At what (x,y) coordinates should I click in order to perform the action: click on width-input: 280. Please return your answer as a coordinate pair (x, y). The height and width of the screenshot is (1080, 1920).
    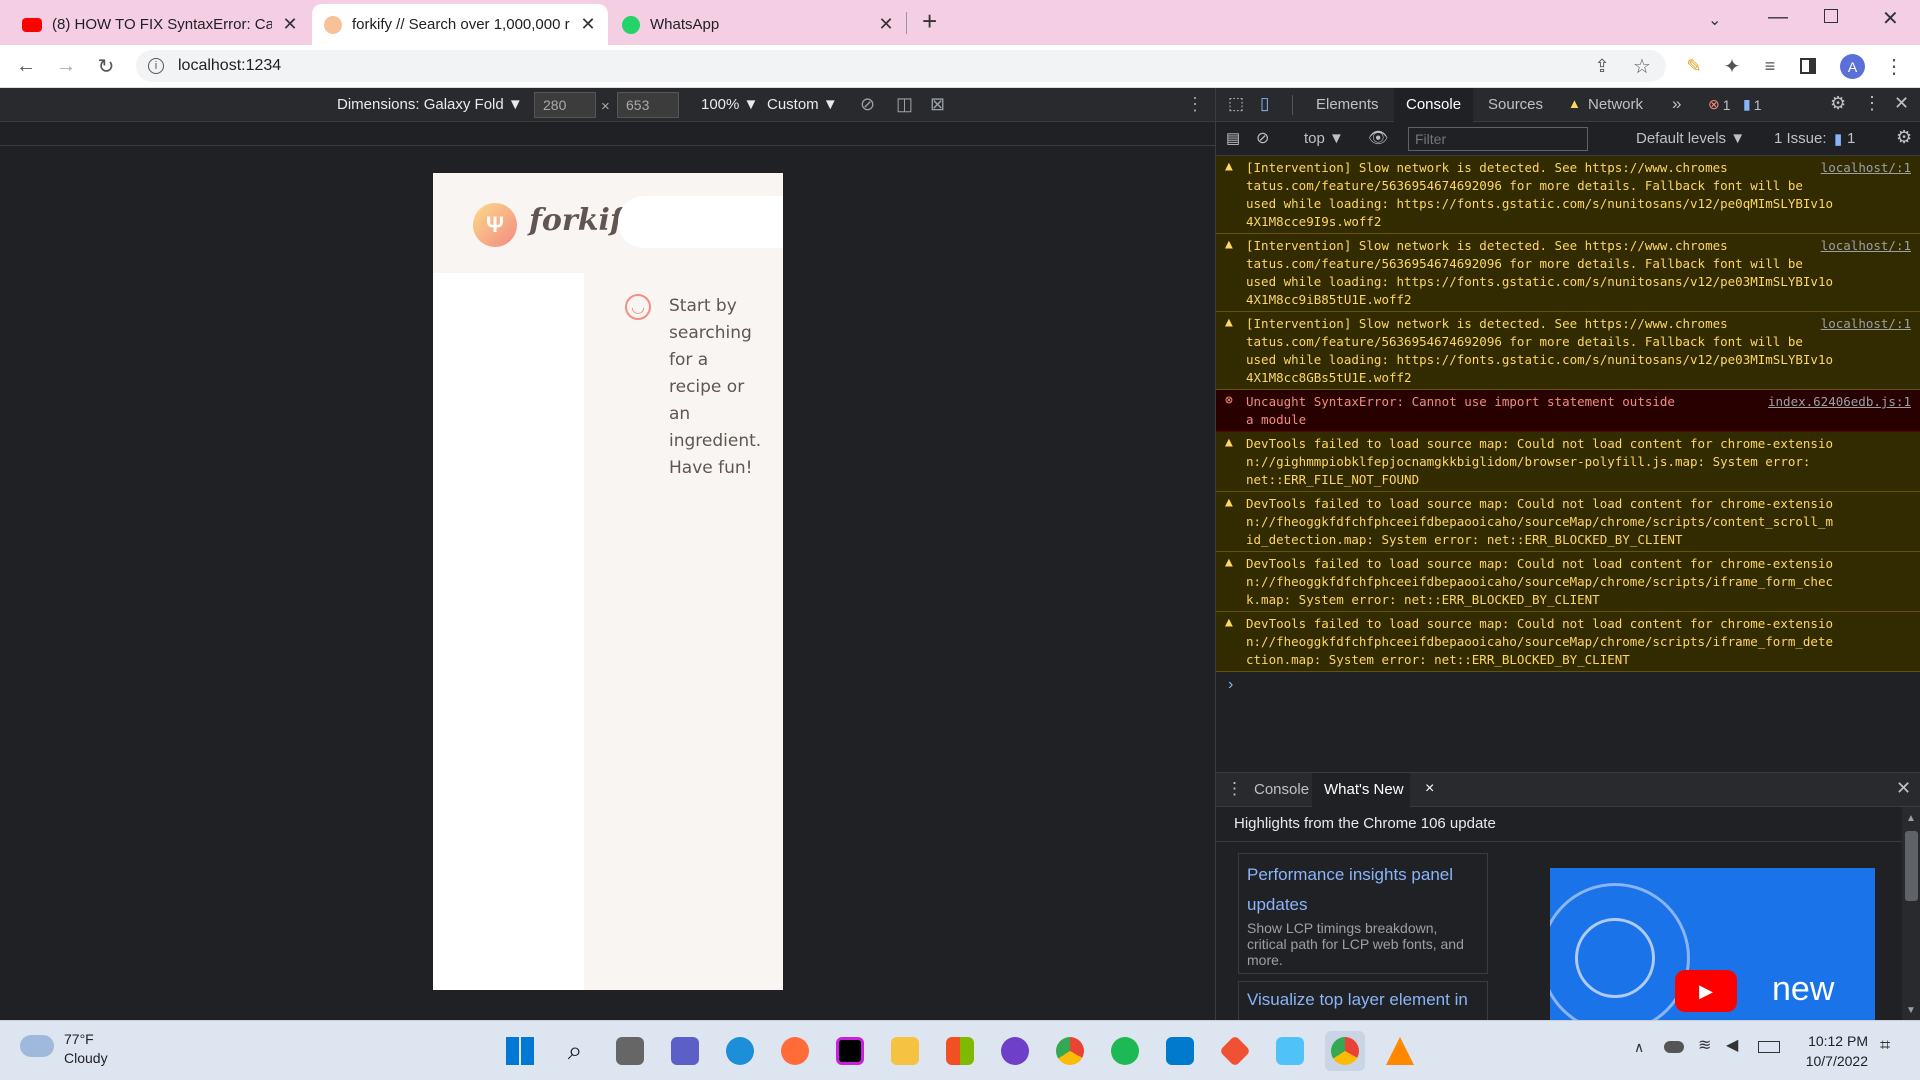
    Looking at the image, I should click on (565, 105).